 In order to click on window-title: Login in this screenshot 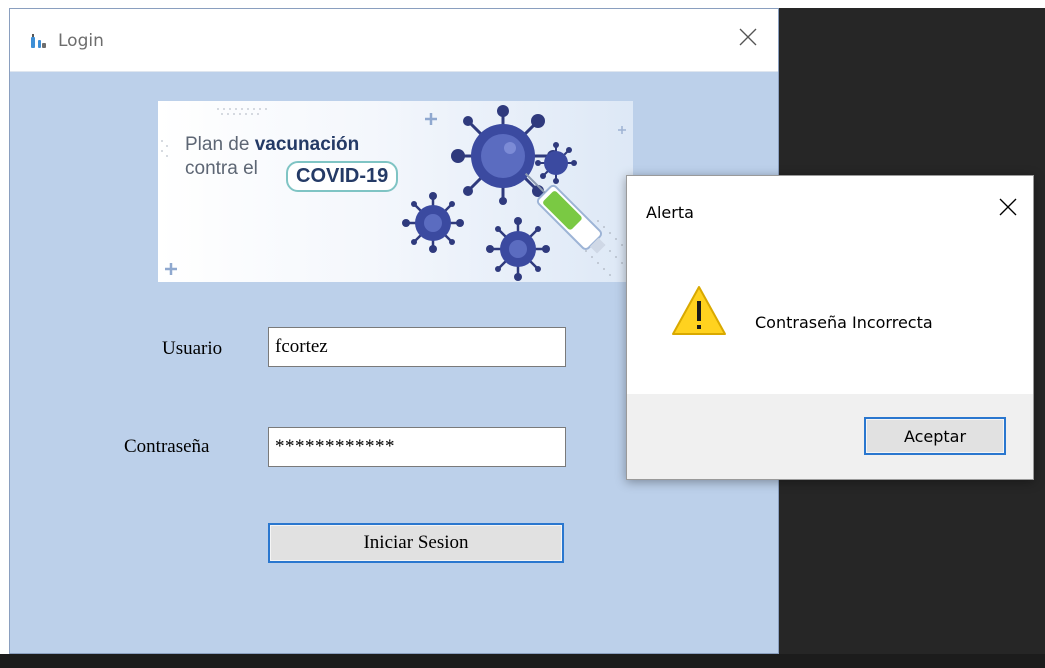, I will do `click(81, 41)`.